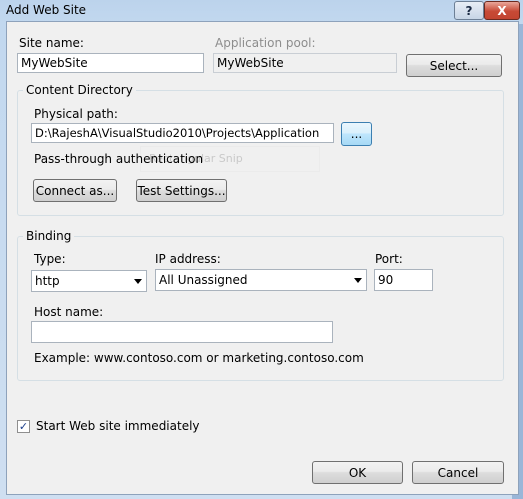  Describe the element at coordinates (119, 159) in the screenshot. I see `pass-through-auth-label: Pass-through authentication` at that location.